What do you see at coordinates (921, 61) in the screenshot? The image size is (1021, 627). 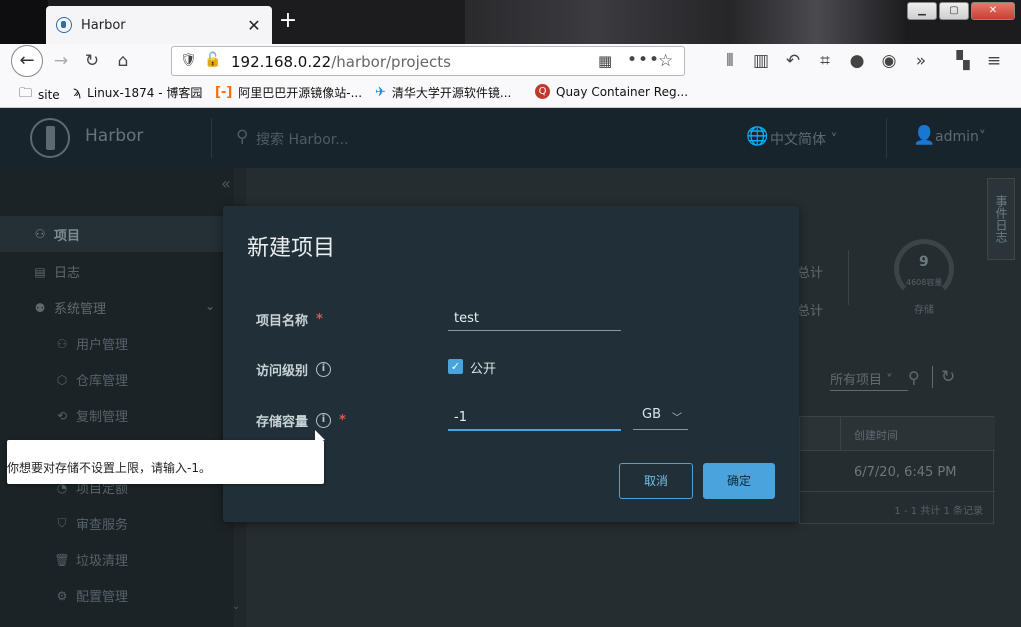 I see `overflow-chevron-icon: »` at bounding box center [921, 61].